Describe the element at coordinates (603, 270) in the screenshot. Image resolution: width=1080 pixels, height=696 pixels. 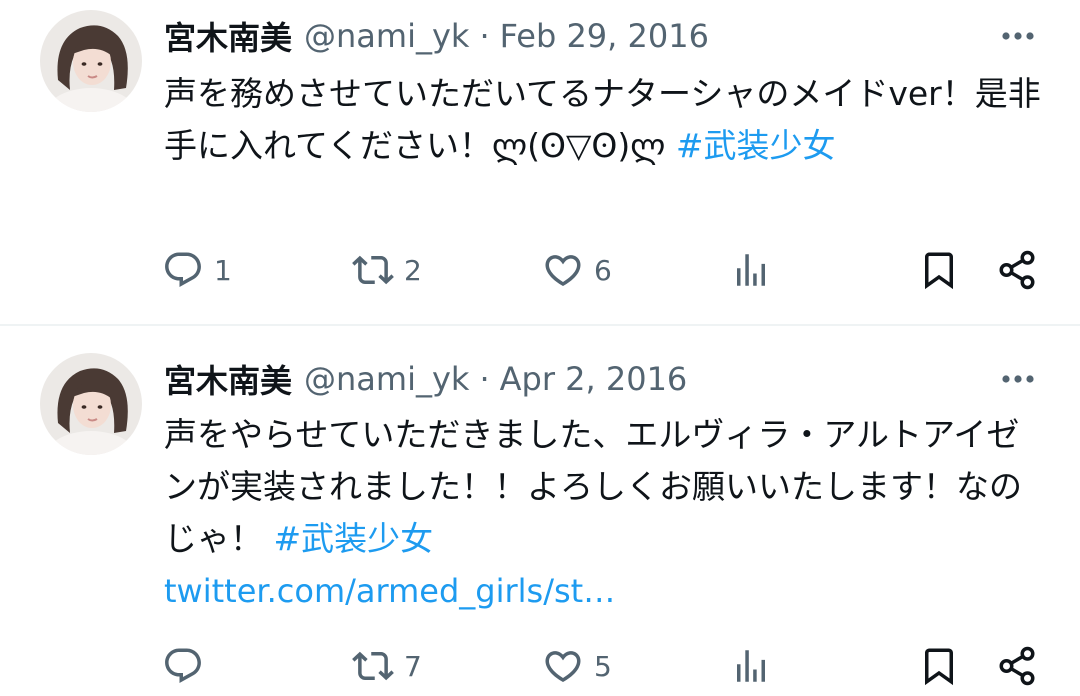
I see `like-count: 6` at that location.